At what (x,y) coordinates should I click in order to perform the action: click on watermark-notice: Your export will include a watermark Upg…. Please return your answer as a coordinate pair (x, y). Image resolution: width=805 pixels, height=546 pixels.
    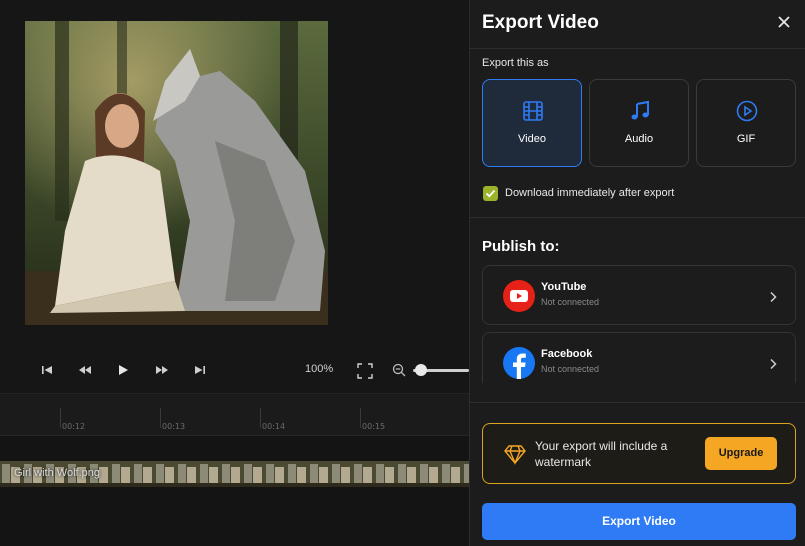
    Looking at the image, I should click on (639, 453).